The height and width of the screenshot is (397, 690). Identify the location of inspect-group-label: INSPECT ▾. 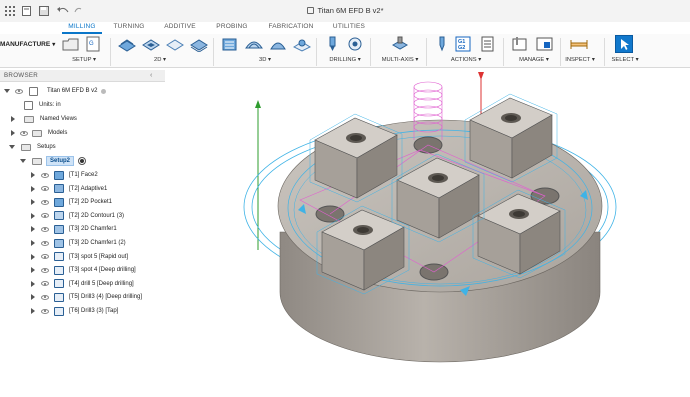
(580, 60).